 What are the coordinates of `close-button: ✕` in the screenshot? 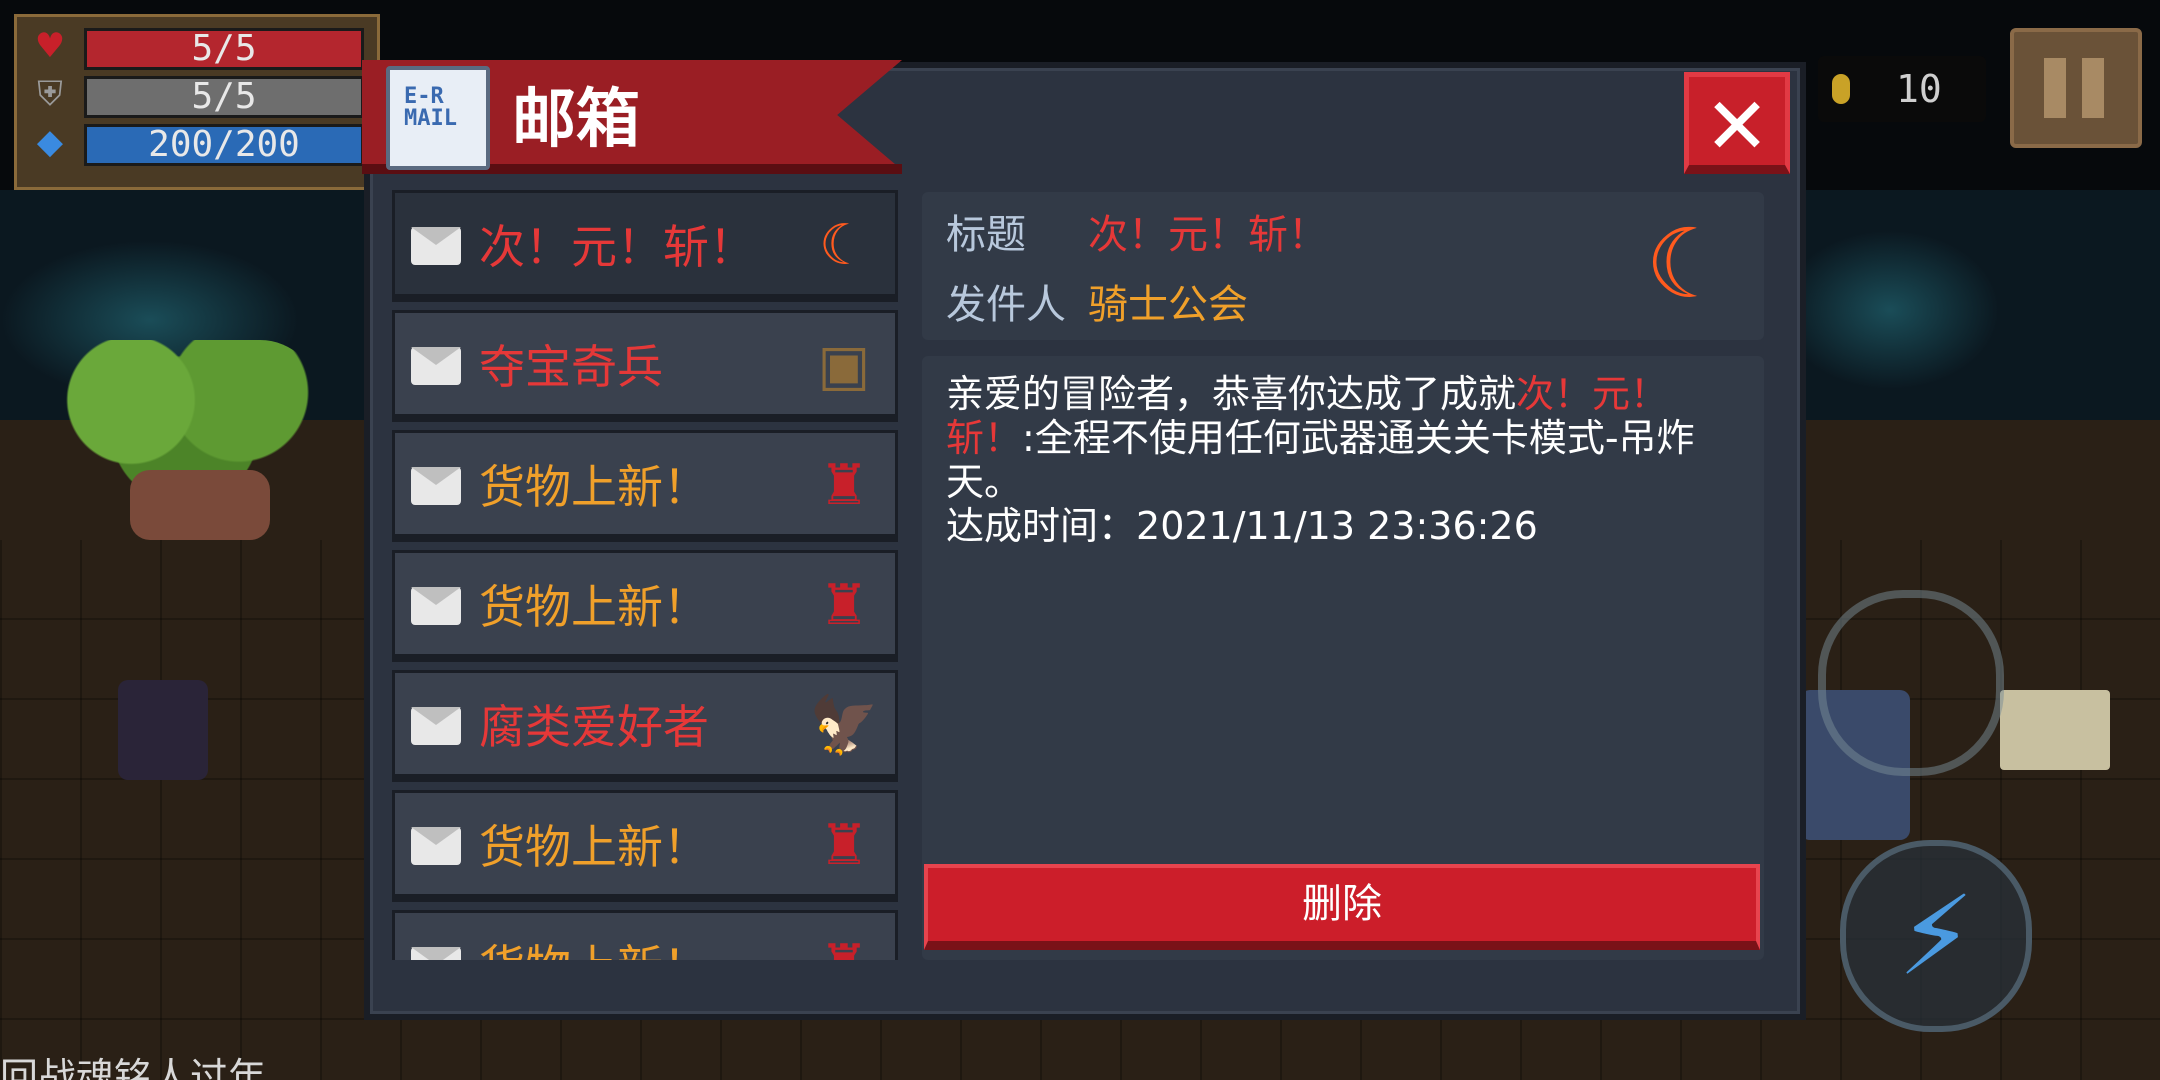 It's located at (1737, 123).